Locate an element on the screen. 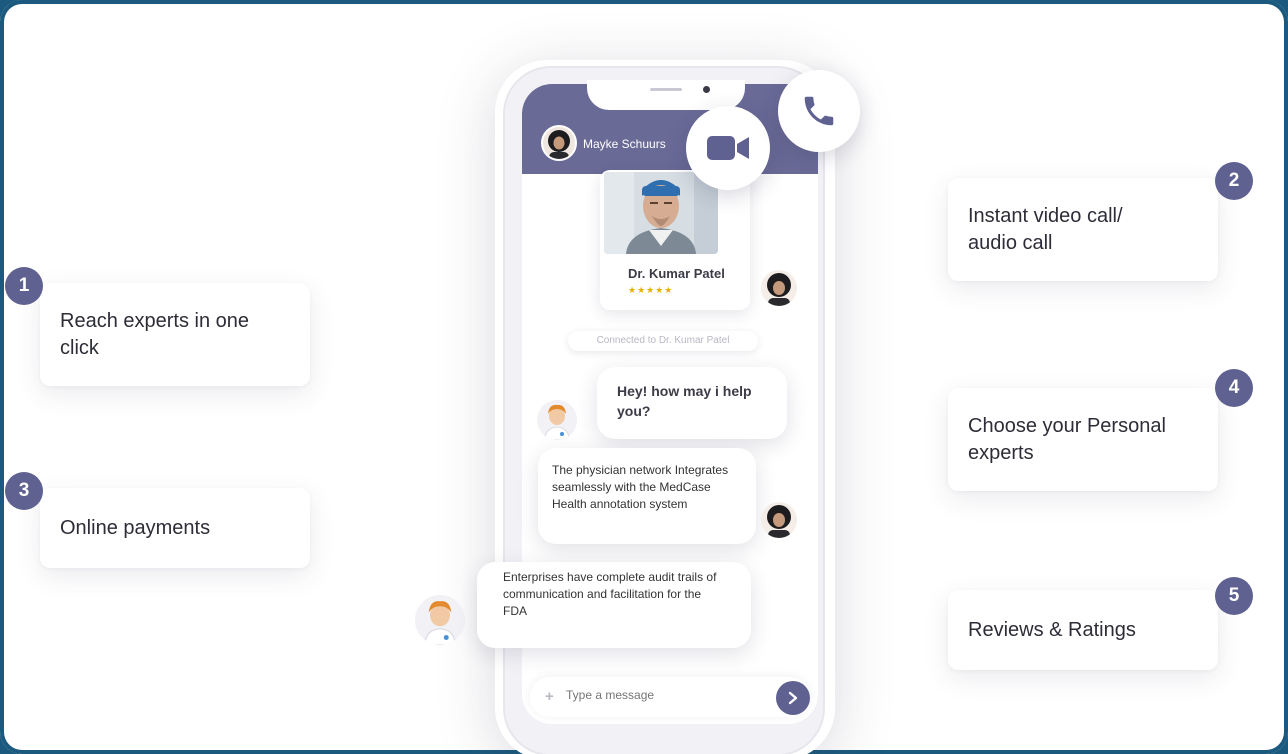 The width and height of the screenshot is (1288, 754). phone-speaker is located at coordinates (666, 89).